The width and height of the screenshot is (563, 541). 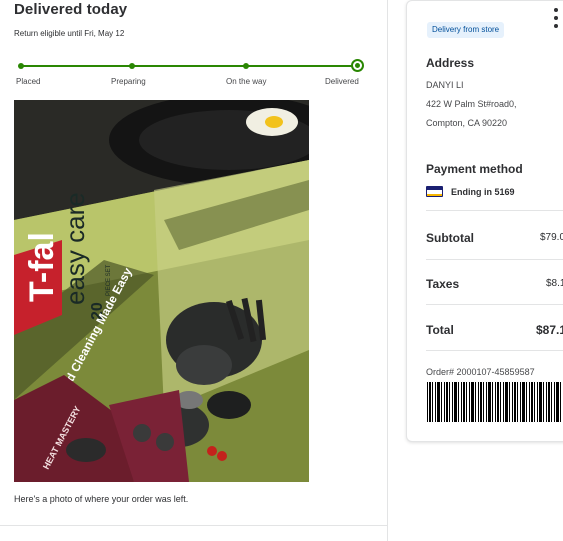 I want to click on barcode-icon, so click(x=495, y=402).